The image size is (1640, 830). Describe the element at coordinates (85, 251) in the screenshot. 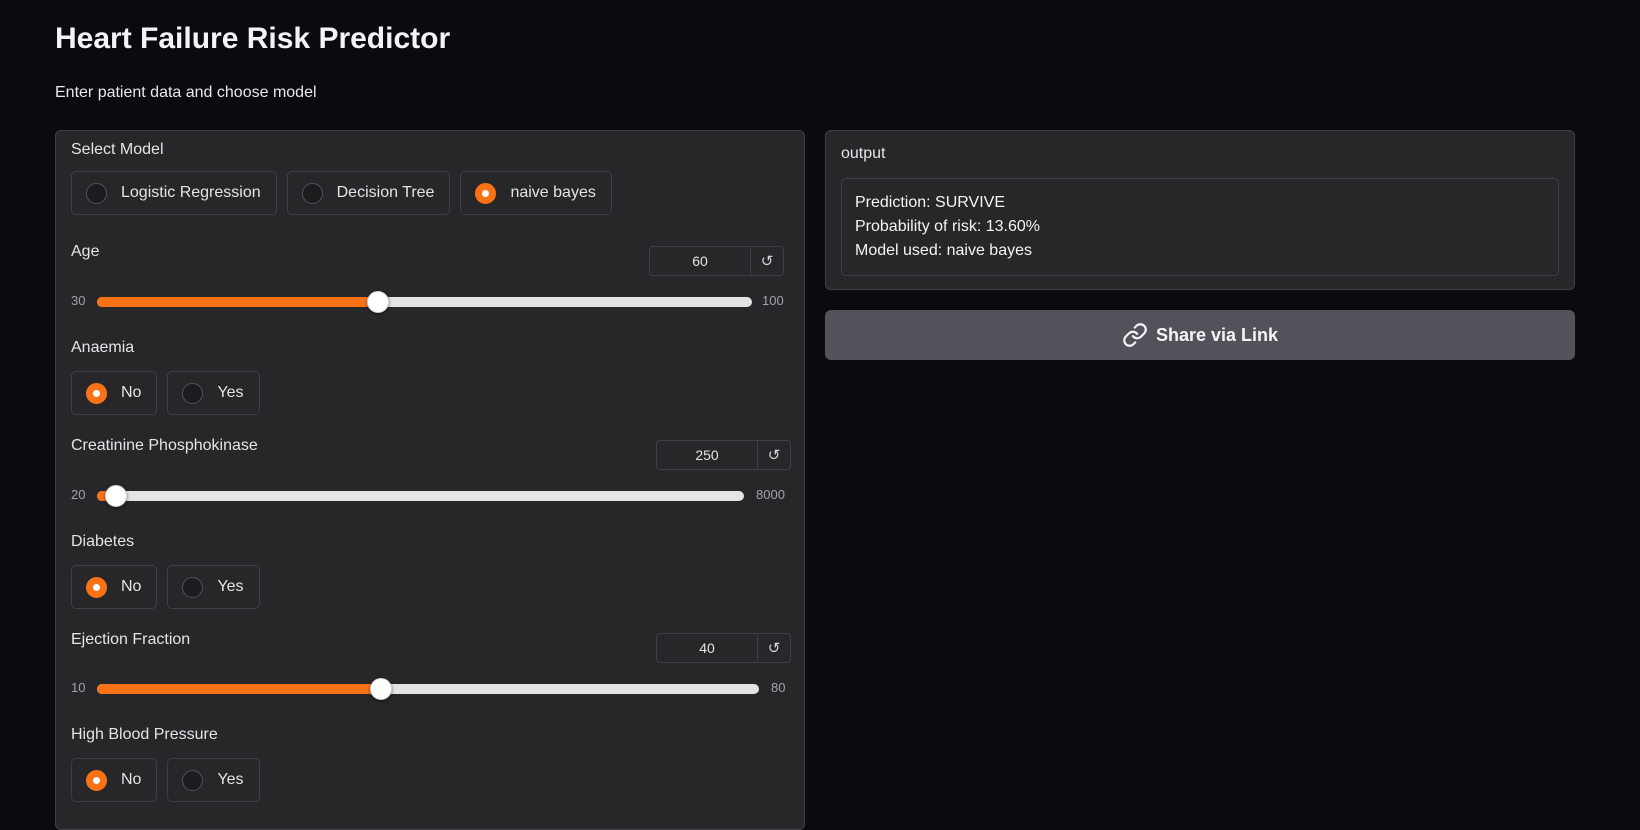

I see `age-label: Age` at that location.